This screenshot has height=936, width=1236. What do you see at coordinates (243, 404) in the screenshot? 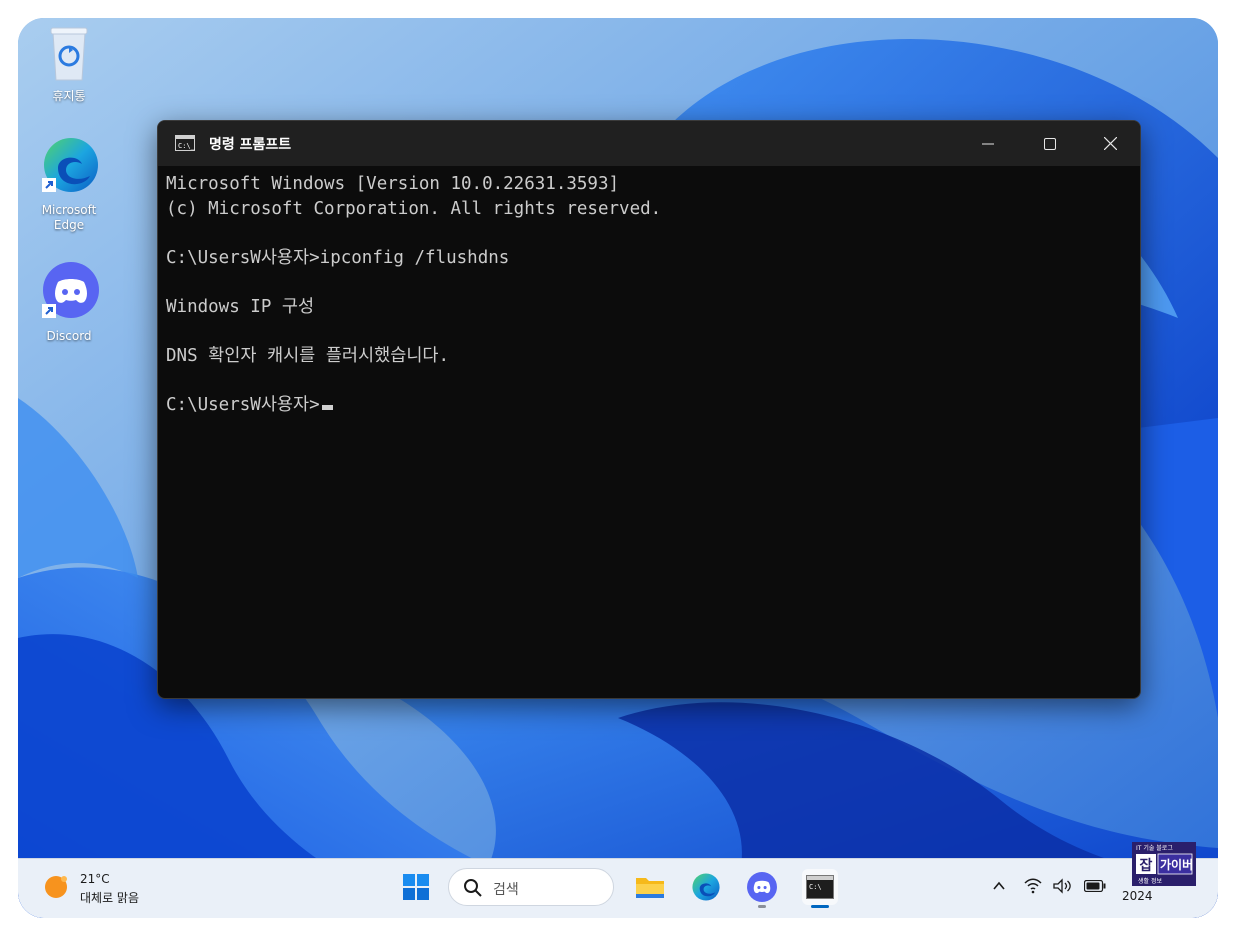
I see `console-prompt: C:\UsersW사용자>` at bounding box center [243, 404].